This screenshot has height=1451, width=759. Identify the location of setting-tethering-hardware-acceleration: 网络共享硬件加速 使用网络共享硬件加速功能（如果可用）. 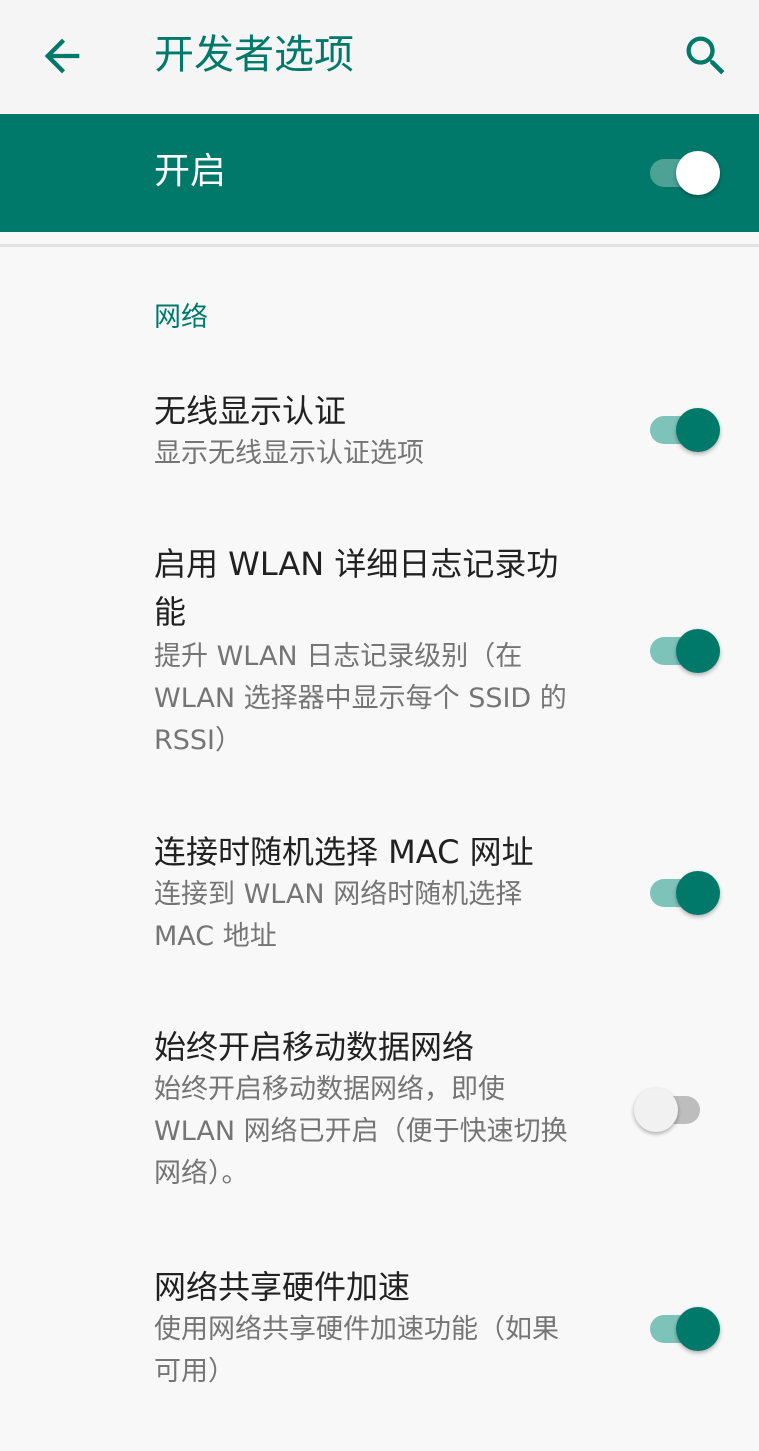
(379, 1330).